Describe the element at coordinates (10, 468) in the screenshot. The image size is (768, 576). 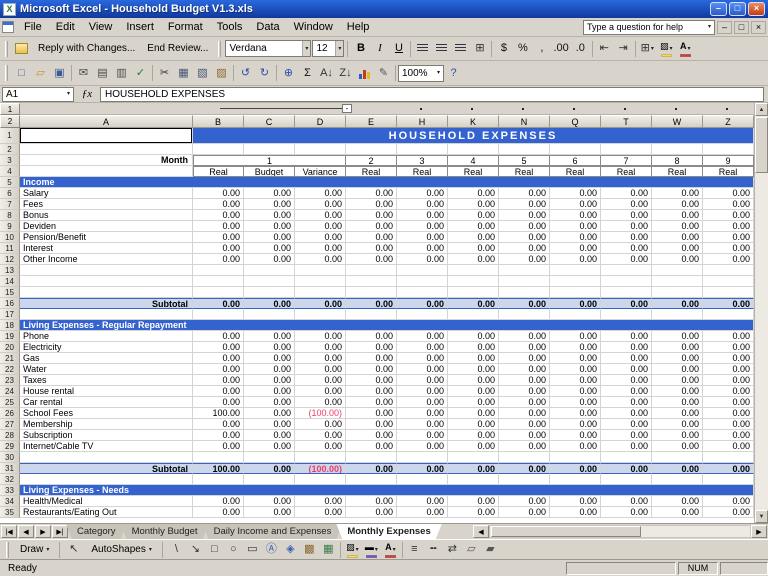
I see `row-header-31: 31` at that location.